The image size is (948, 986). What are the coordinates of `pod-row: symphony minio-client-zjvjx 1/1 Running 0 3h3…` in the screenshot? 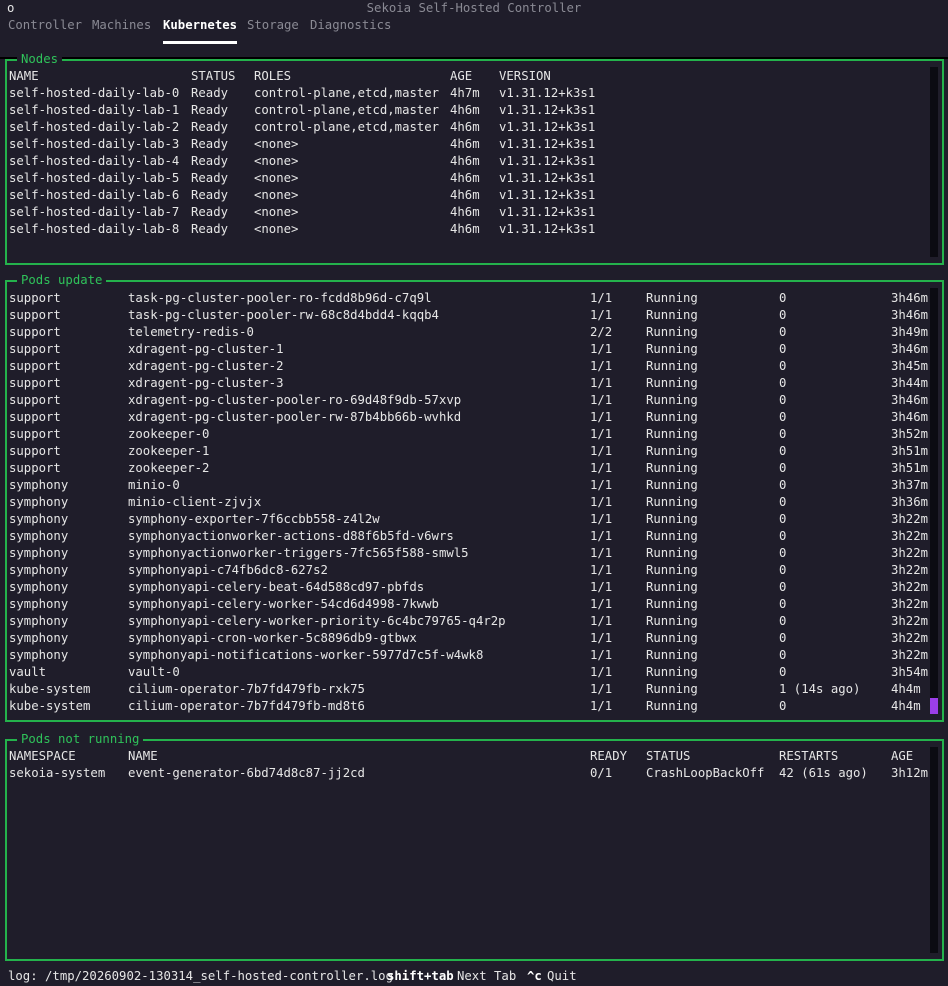 It's located at (474, 502).